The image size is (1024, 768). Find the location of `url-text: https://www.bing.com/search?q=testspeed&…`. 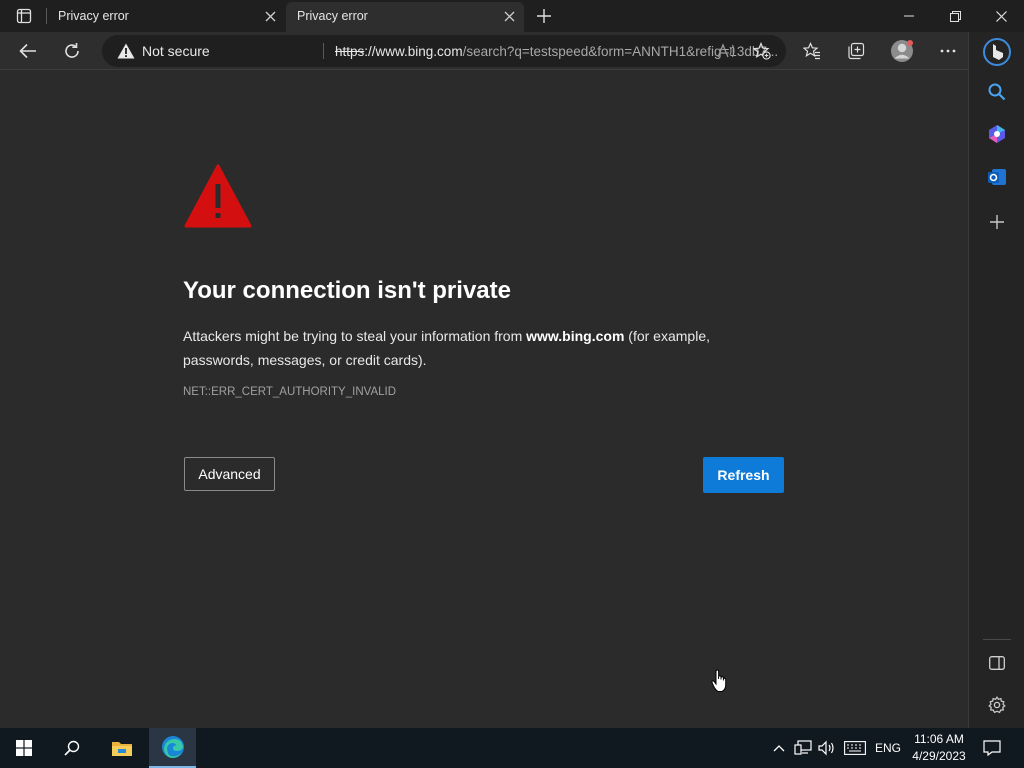

url-text: https://www.bing.com/search?q=testspeed&… is located at coordinates (571, 51).